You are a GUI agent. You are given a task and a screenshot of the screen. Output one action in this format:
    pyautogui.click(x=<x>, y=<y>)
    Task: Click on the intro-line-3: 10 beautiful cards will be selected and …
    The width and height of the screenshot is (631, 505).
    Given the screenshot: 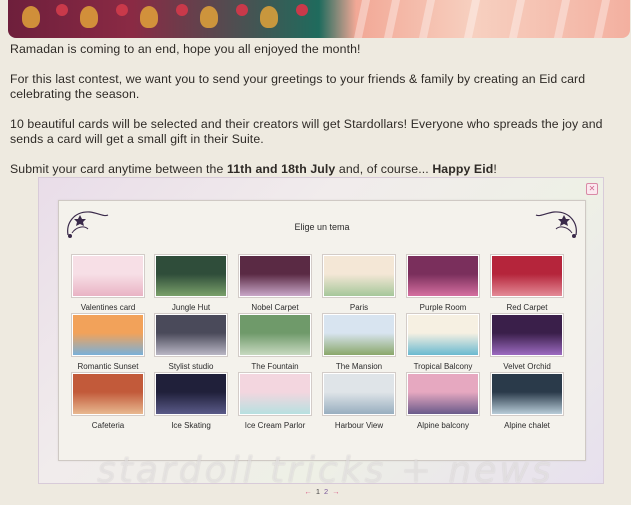 What is the action you would take?
    pyautogui.click(x=306, y=131)
    